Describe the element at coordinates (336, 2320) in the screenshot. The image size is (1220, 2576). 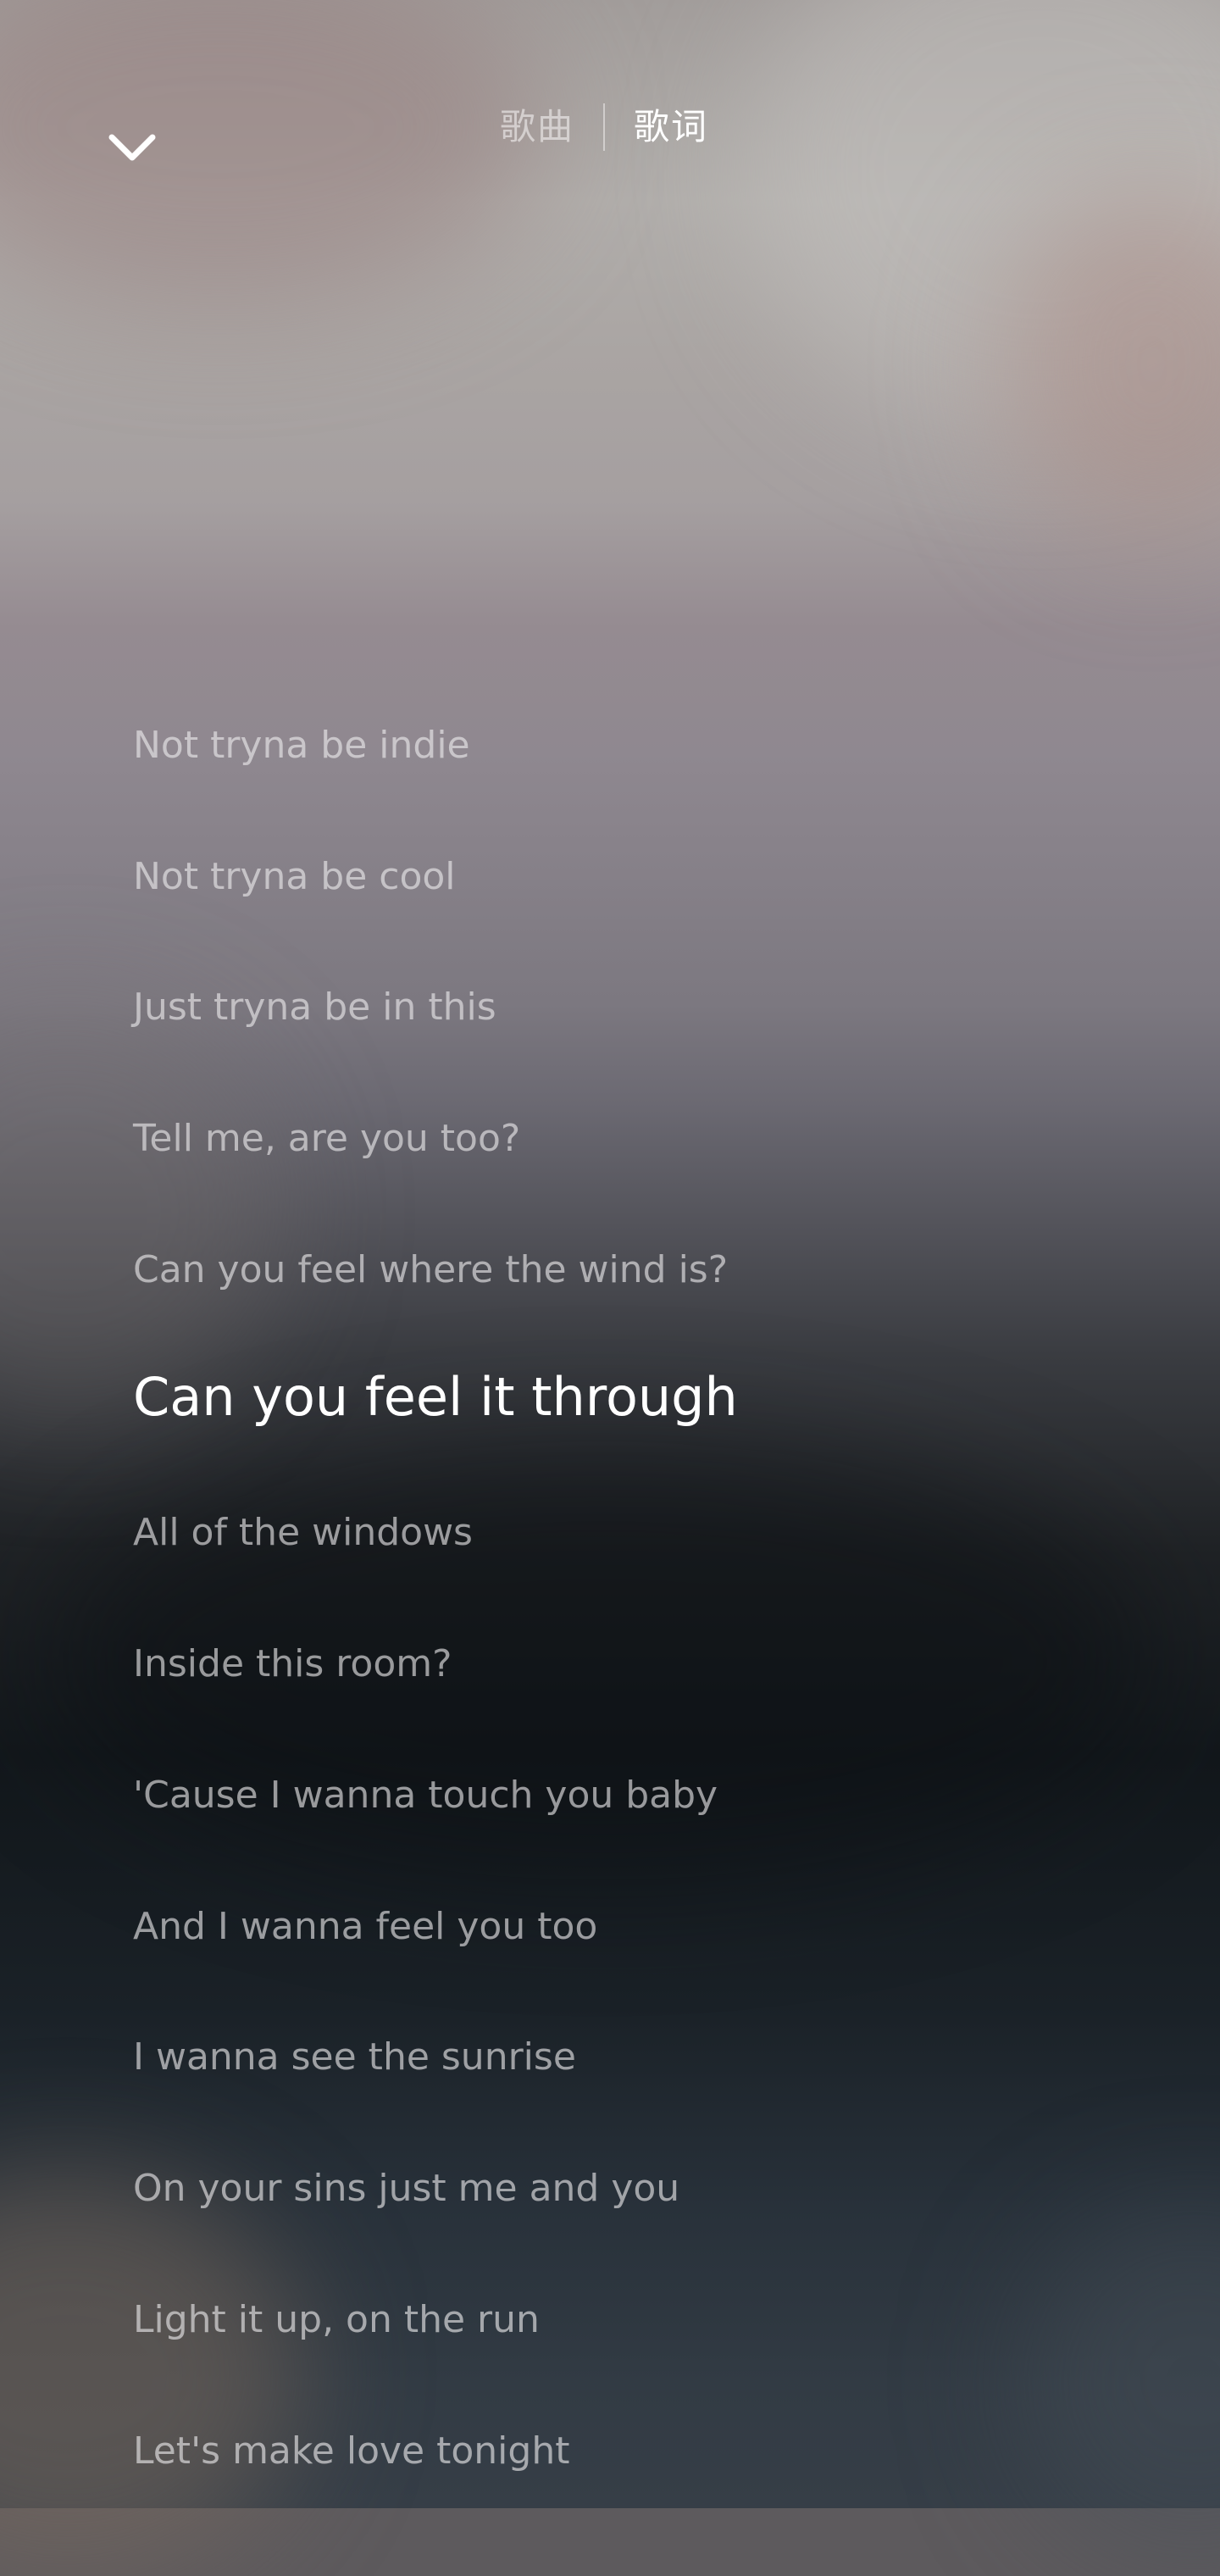
I see `lyric-line: Light it up, on the run` at that location.